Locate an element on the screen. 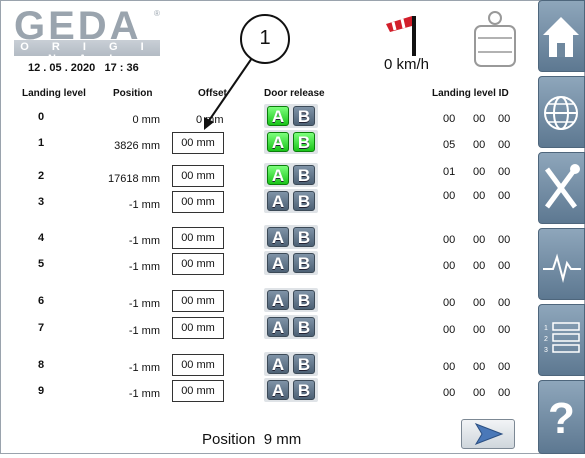 Image resolution: width=585 pixels, height=458 pixels. home-button is located at coordinates (561, 36).